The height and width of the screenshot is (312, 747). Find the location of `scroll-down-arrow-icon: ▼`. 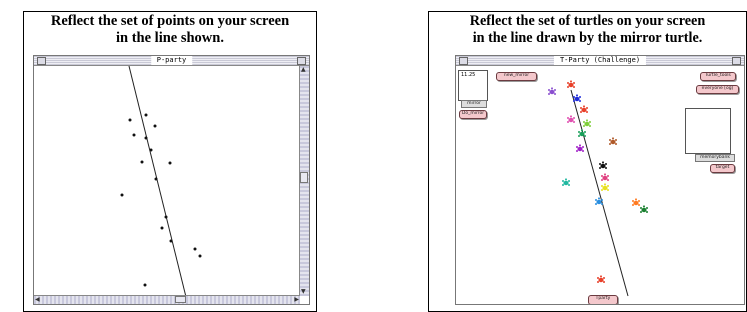

scroll-down-arrow-icon: ▼ is located at coordinates (303, 292).